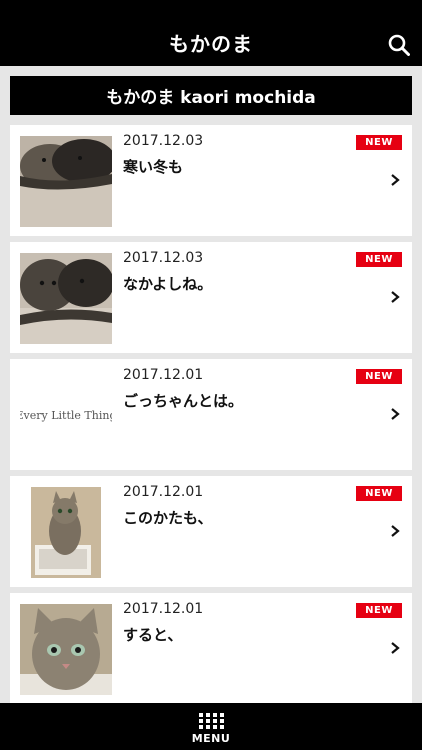 The image size is (422, 750). Describe the element at coordinates (211, 180) in the screenshot. I see `post-card: 2017.12.03 寒い冬も NEW` at that location.